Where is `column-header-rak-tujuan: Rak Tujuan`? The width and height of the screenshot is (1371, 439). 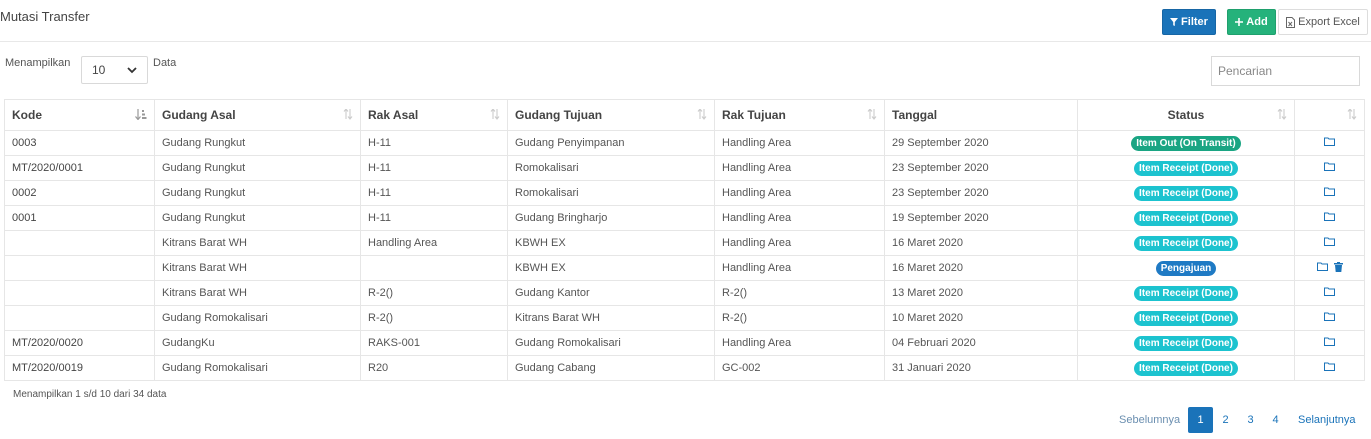
column-header-rak-tujuan: Rak Tujuan is located at coordinates (799, 115).